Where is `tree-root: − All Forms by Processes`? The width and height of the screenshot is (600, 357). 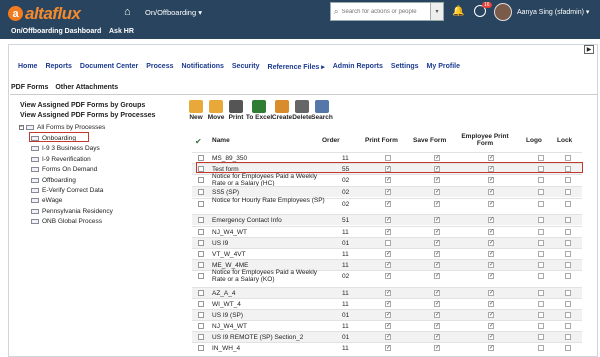 tree-root: − All Forms by Processes is located at coordinates (62, 127).